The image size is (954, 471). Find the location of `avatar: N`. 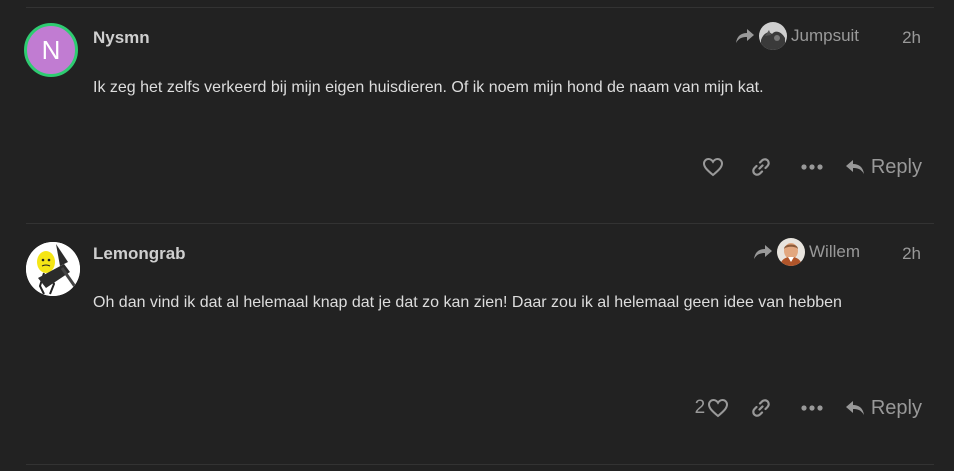

avatar: N is located at coordinates (51, 50).